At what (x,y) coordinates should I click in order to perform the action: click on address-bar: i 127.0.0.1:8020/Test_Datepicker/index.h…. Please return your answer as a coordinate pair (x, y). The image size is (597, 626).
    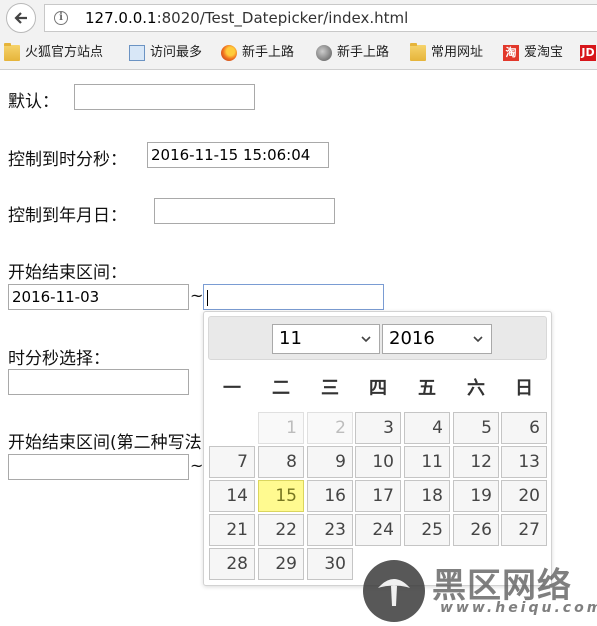
    Looking at the image, I should click on (298, 18).